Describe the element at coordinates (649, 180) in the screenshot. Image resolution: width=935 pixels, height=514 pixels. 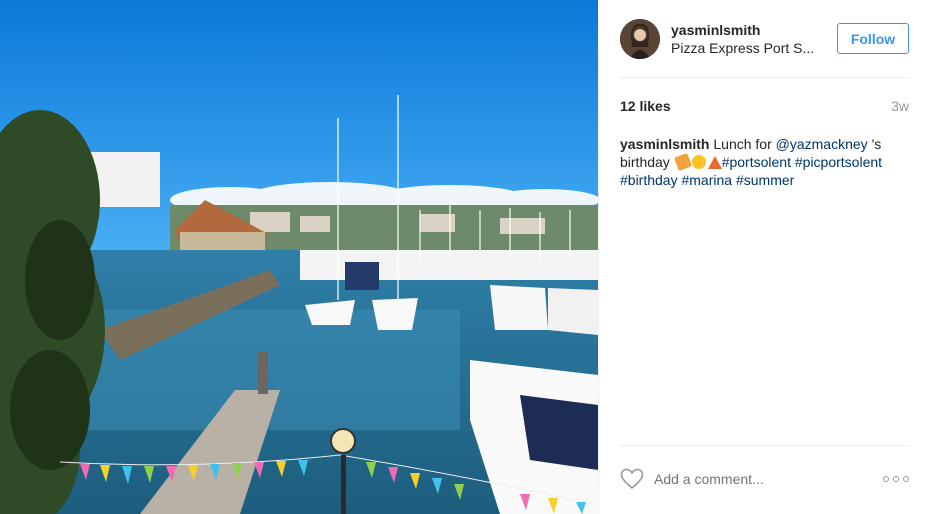
I see `hashtag-link: #birthday` at that location.